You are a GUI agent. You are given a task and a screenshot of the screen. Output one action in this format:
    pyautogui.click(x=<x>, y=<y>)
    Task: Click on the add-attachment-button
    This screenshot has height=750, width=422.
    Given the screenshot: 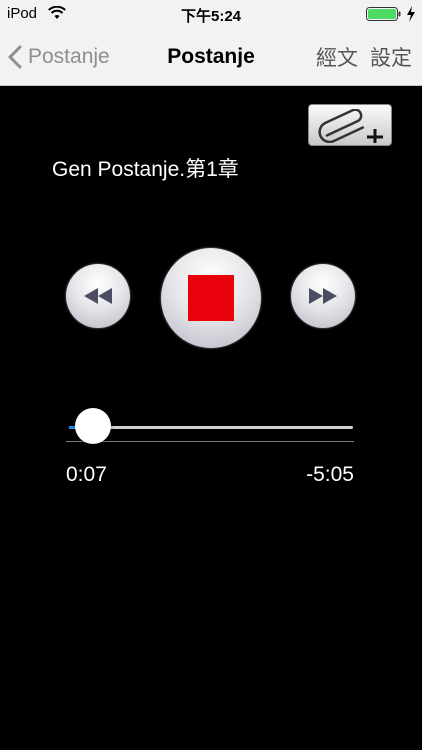 What is the action you would take?
    pyautogui.click(x=350, y=125)
    